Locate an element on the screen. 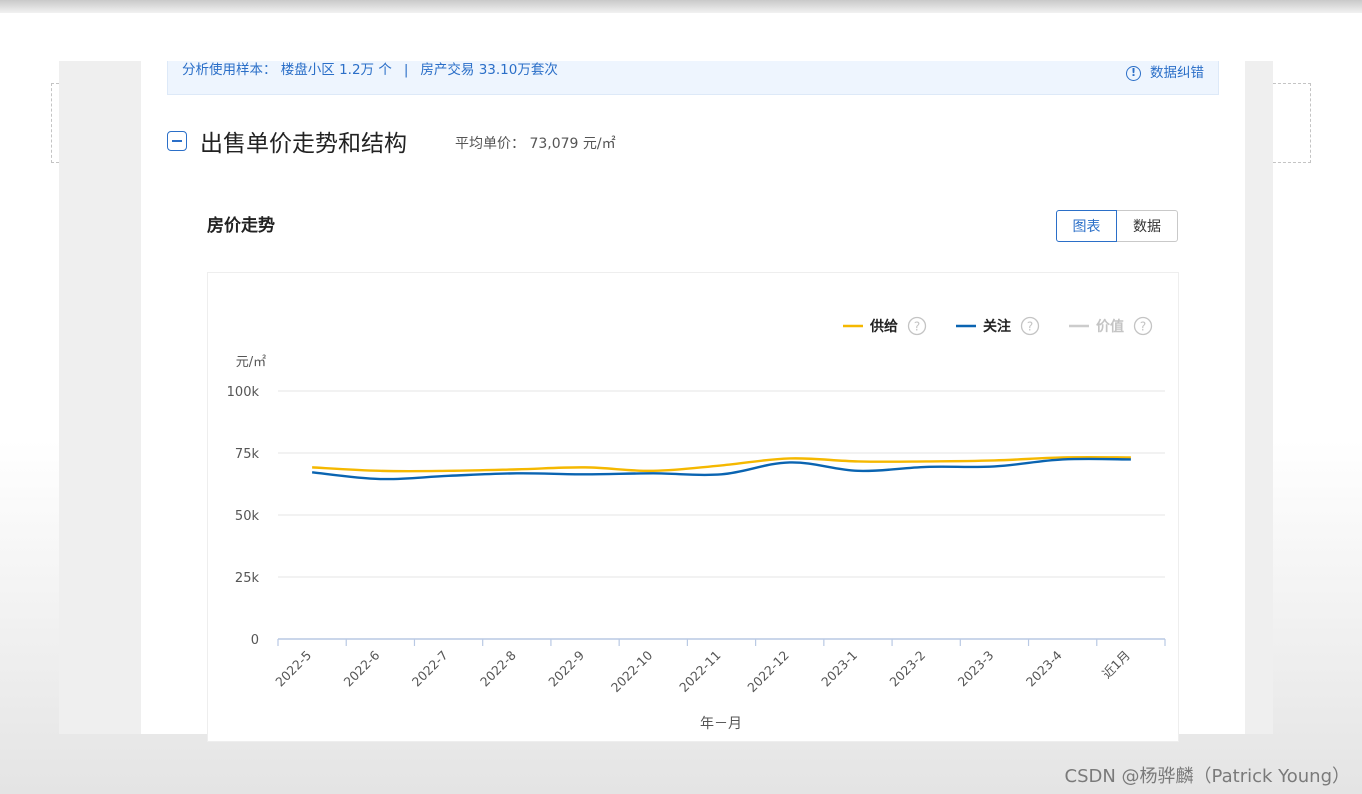 This screenshot has width=1362, height=794. info-icon: ! is located at coordinates (1133, 73).